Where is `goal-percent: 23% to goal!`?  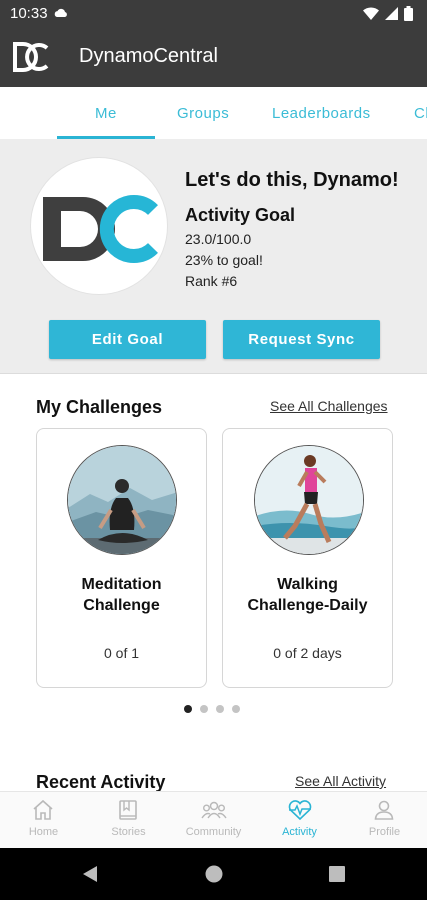
goal-percent: 23% to goal! is located at coordinates (224, 260).